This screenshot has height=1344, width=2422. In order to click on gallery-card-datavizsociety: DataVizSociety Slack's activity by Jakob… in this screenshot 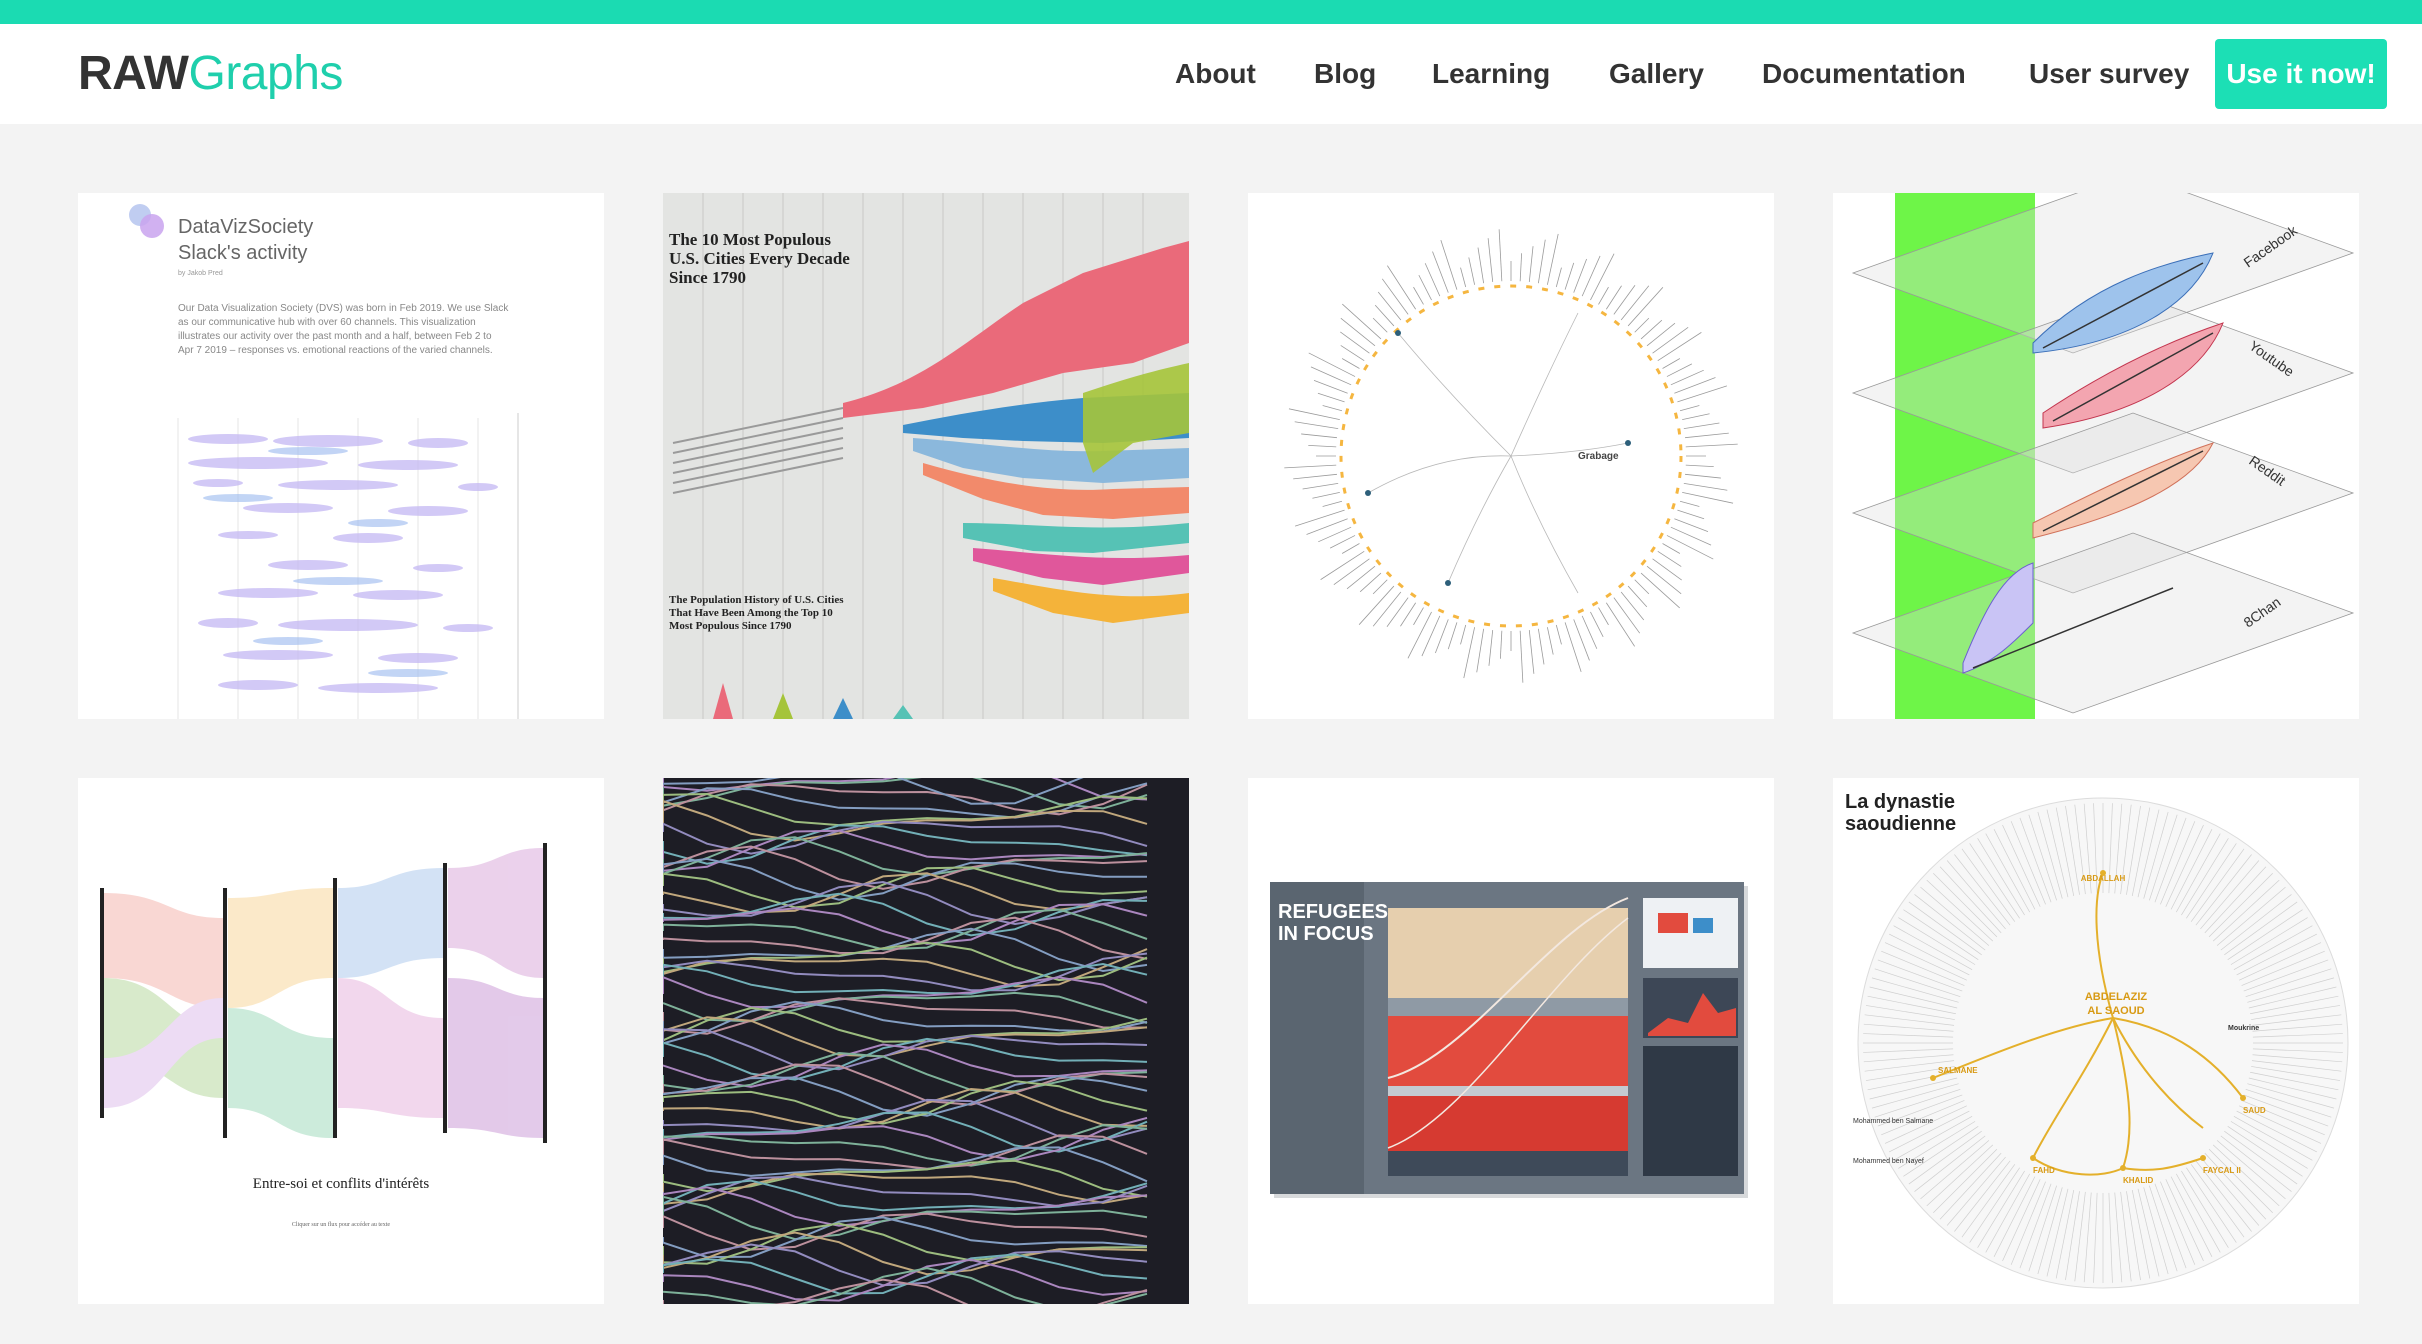, I will do `click(341, 456)`.